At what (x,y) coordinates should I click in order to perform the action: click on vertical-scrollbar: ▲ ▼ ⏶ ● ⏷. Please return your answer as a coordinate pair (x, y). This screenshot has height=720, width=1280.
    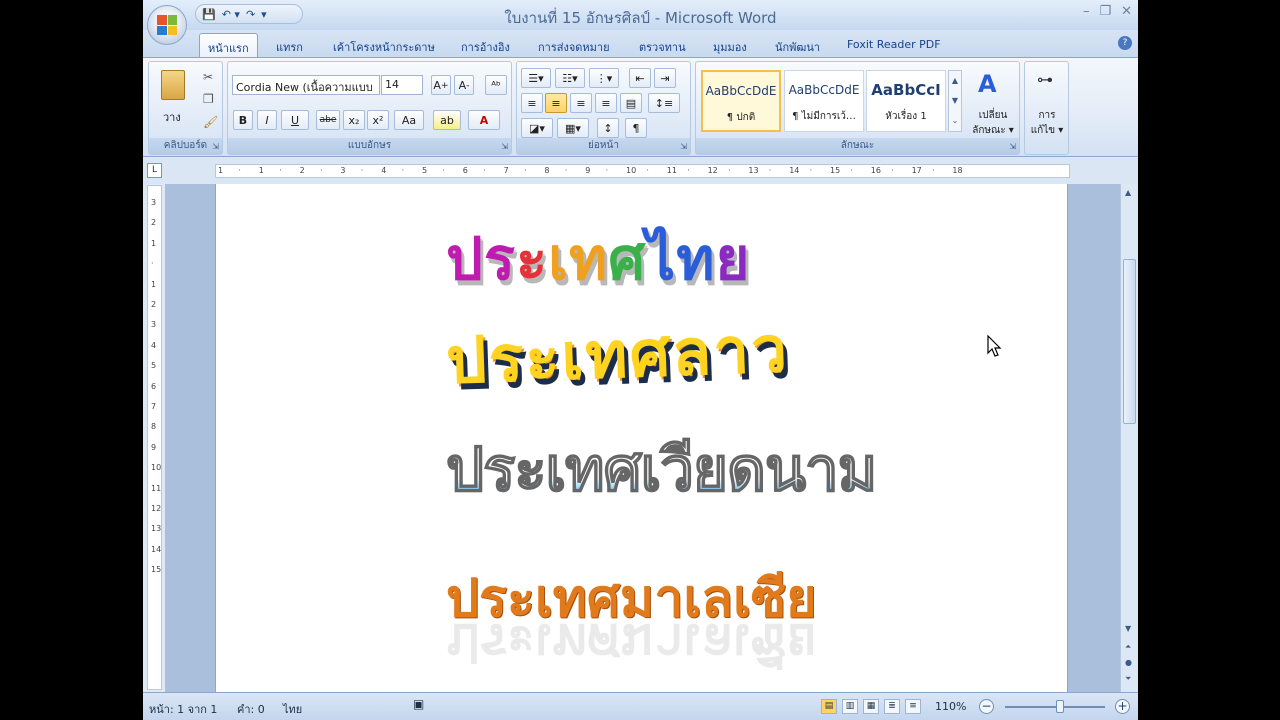
    Looking at the image, I should click on (1129, 438).